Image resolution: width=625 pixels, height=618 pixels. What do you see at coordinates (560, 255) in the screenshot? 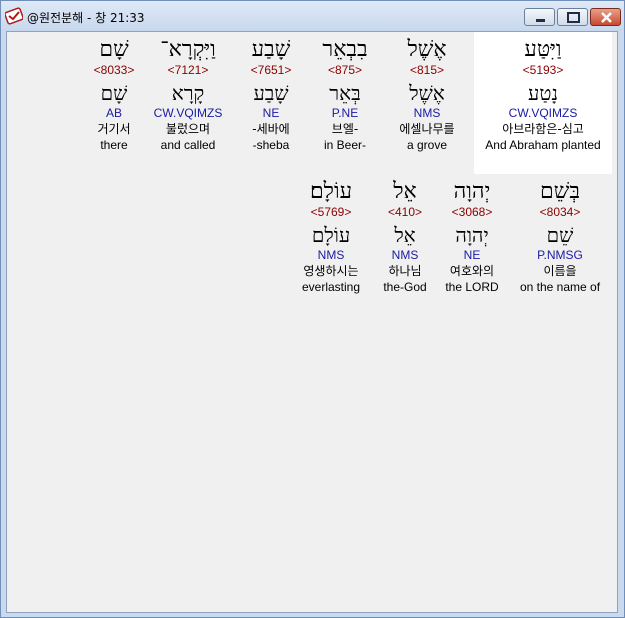
I see `morphology-code: P.NMSG` at bounding box center [560, 255].